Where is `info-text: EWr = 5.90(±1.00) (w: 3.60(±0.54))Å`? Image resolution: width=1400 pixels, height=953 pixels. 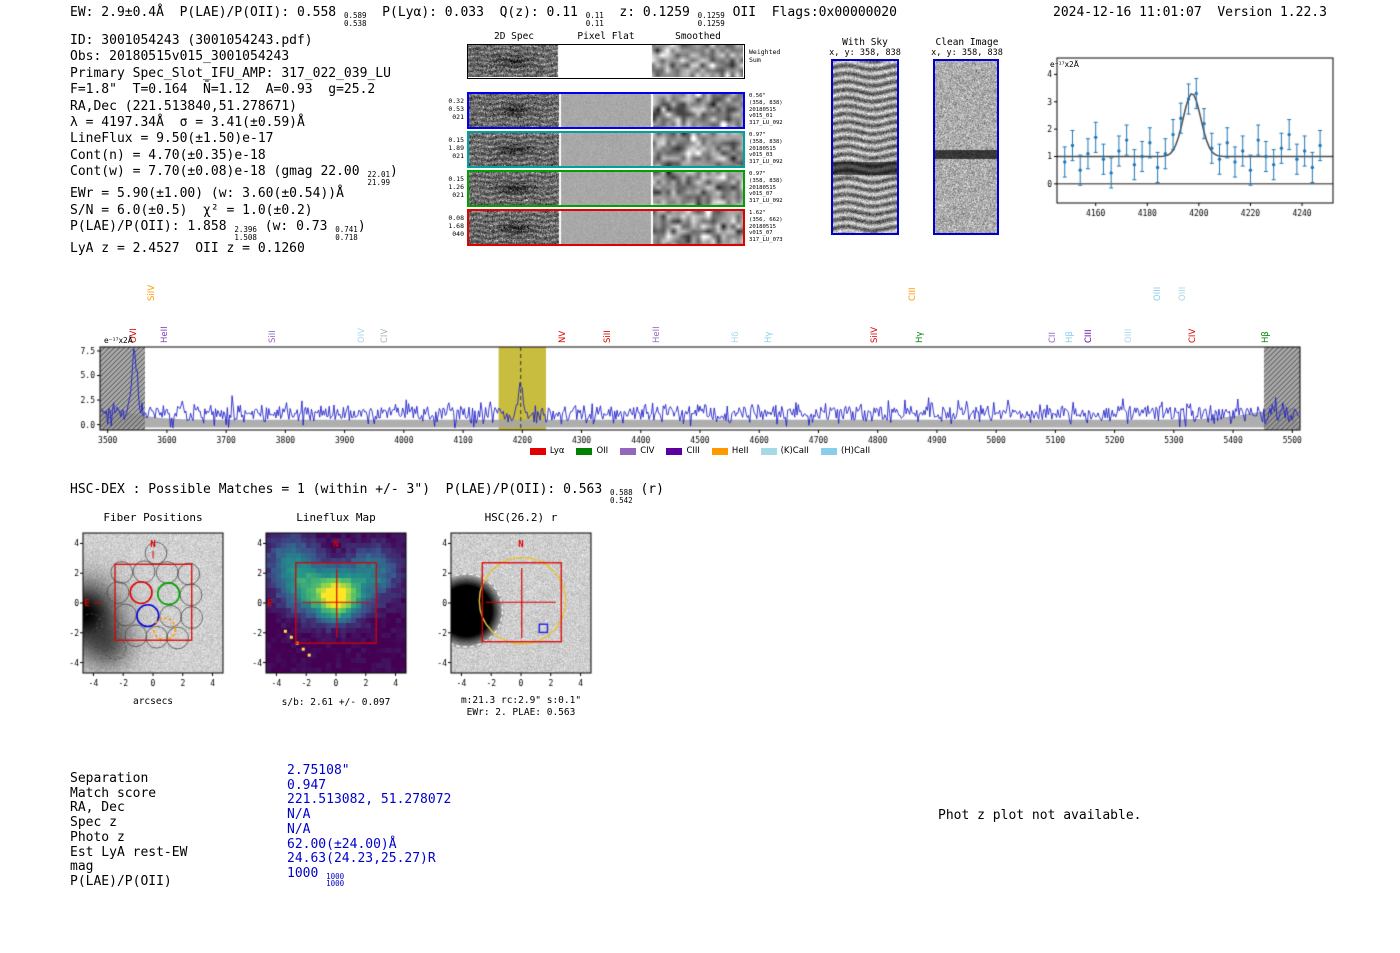
info-text: EWr = 5.90(±1.00) (w: 3.60(±0.54))Å is located at coordinates (207, 194).